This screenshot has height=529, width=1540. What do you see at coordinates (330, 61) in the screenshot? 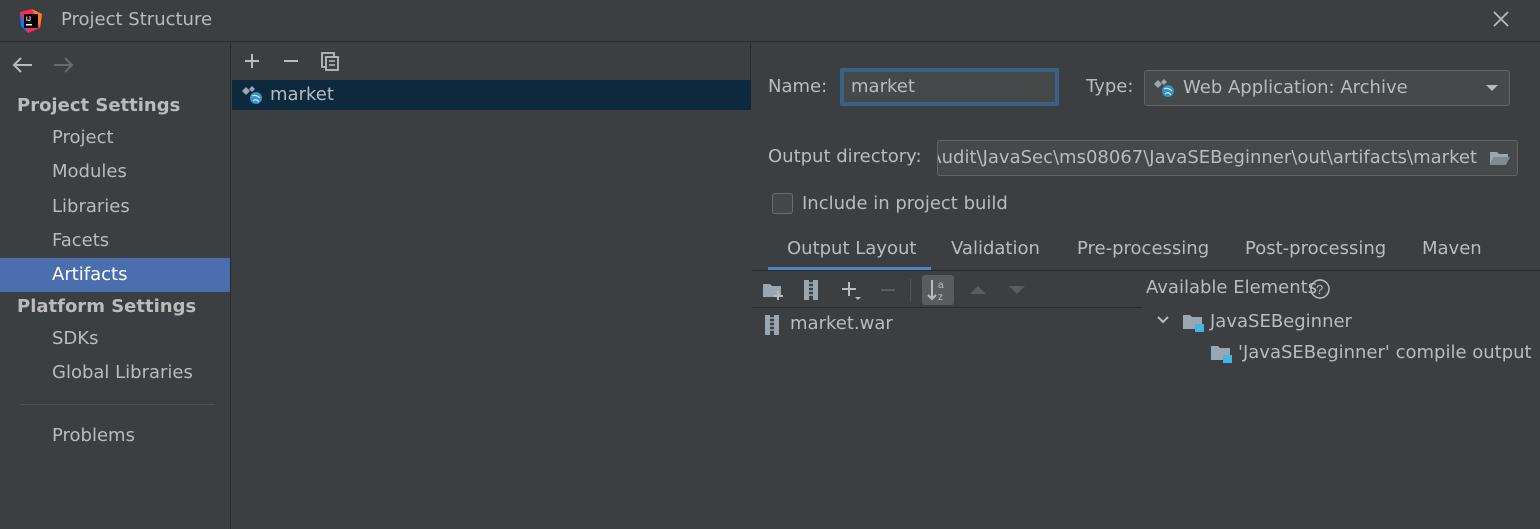
I see `copy-icon` at bounding box center [330, 61].